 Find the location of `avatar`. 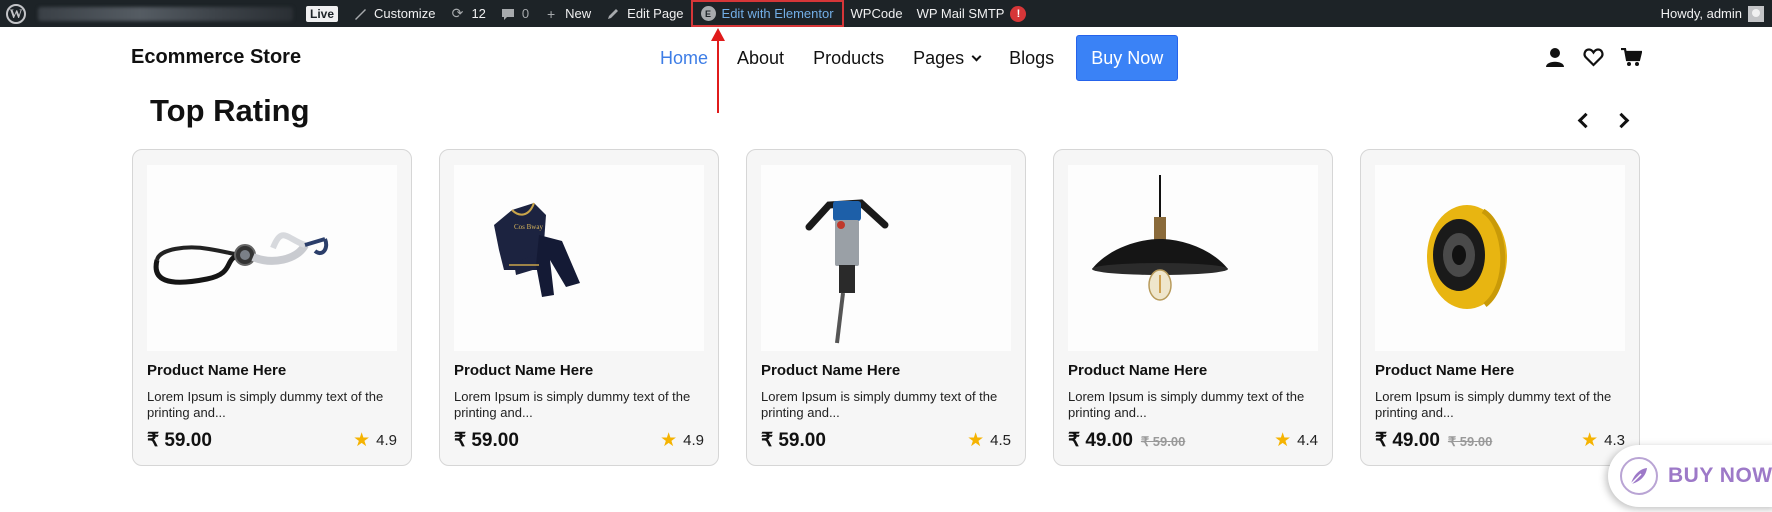

avatar is located at coordinates (1756, 13).